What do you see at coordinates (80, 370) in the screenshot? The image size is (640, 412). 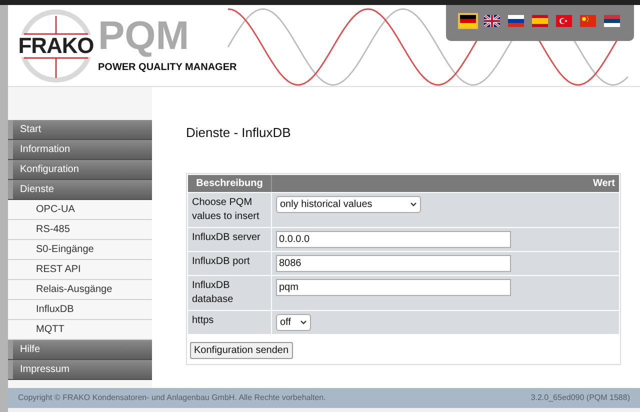 I see `nav-item: Impressum` at bounding box center [80, 370].